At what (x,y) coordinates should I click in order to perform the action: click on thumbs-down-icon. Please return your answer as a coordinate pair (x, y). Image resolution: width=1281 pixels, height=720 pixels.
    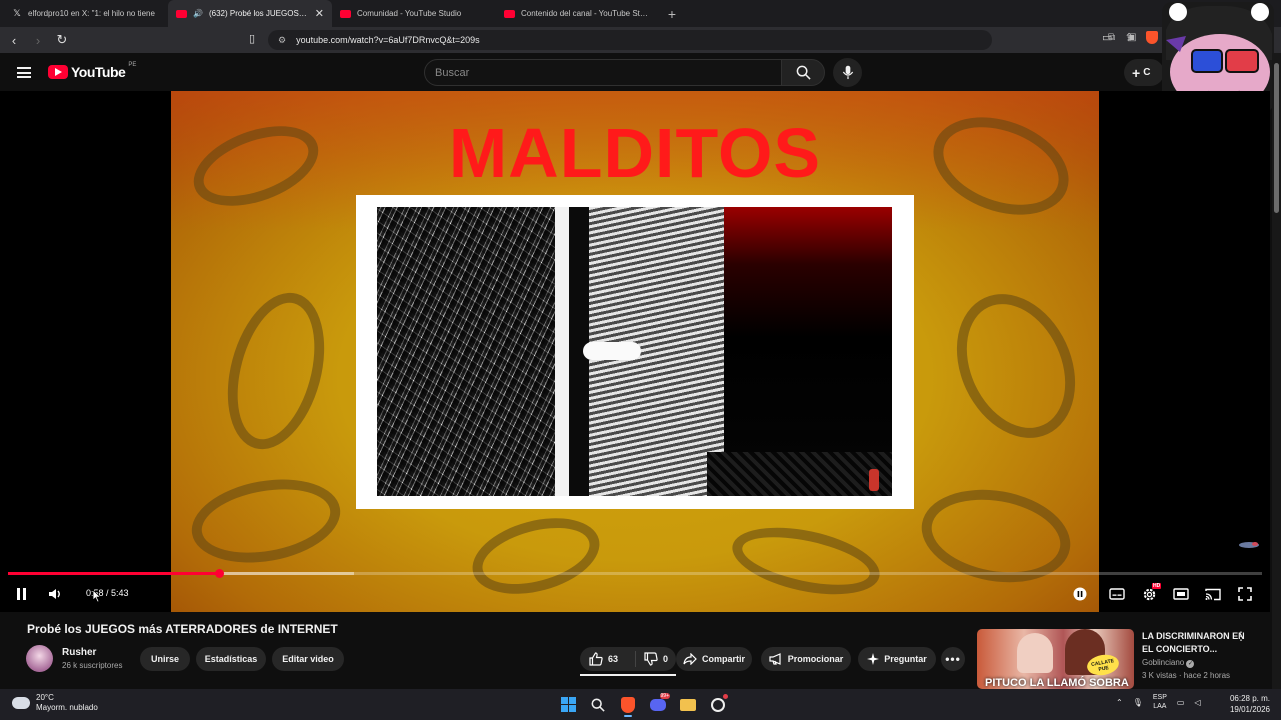
    Looking at the image, I should click on (651, 659).